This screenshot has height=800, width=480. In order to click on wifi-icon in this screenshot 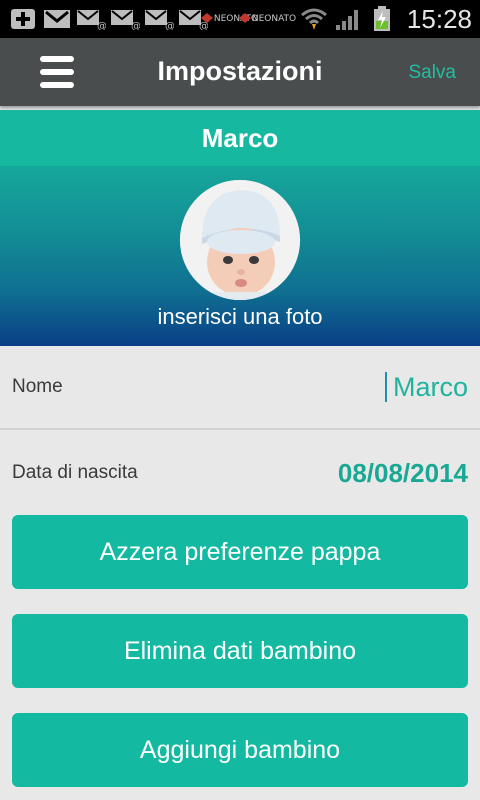, I will do `click(314, 19)`.